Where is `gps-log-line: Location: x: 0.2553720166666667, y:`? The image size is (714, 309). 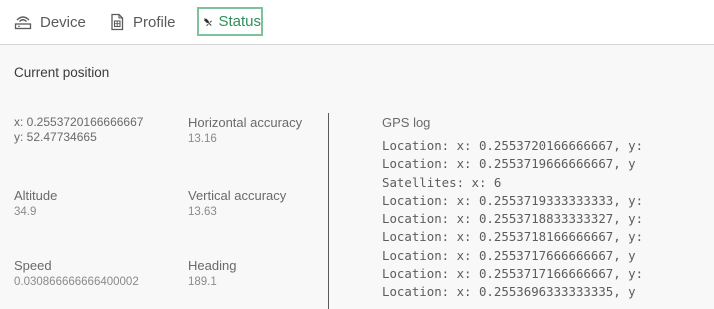
gps-log-line: Location: x: 0.2553720166666667, y: is located at coordinates (513, 145).